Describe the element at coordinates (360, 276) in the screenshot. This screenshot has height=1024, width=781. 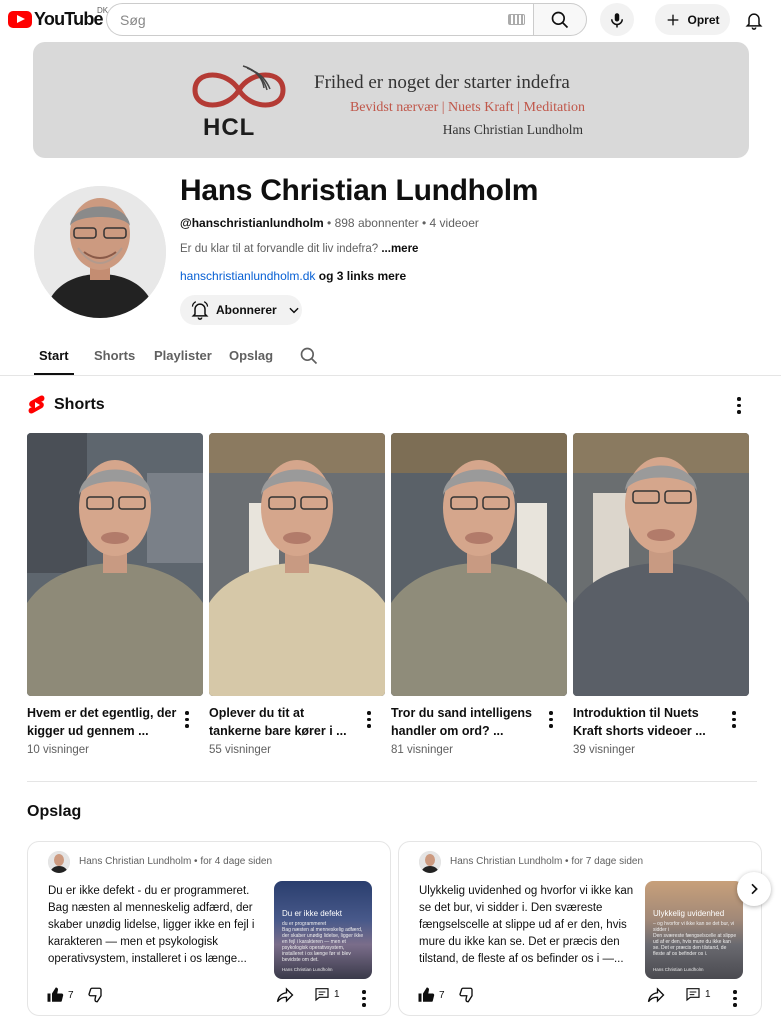
I see `more-links-button: og 3 links mere` at that location.